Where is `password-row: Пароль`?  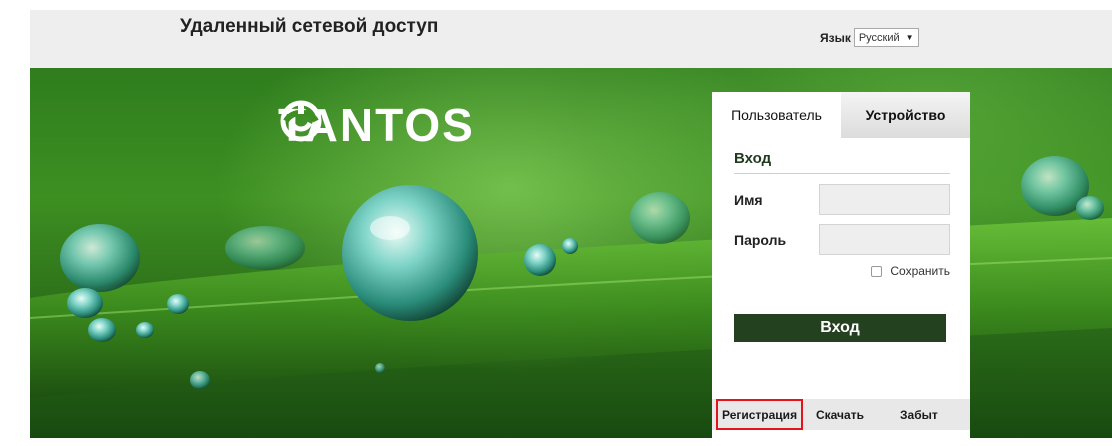 password-row: Пароль is located at coordinates (842, 239).